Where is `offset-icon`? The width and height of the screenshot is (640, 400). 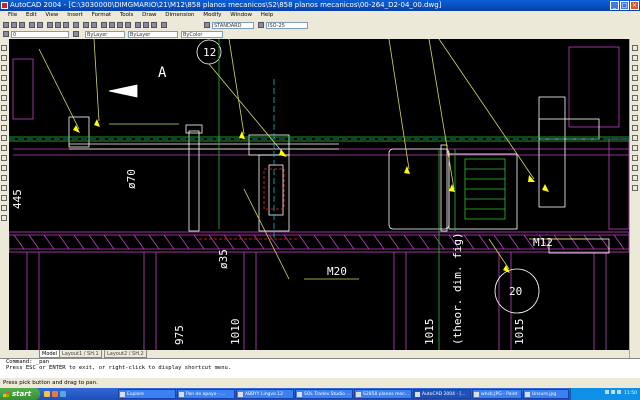
offset-icon is located at coordinates (635, 78).